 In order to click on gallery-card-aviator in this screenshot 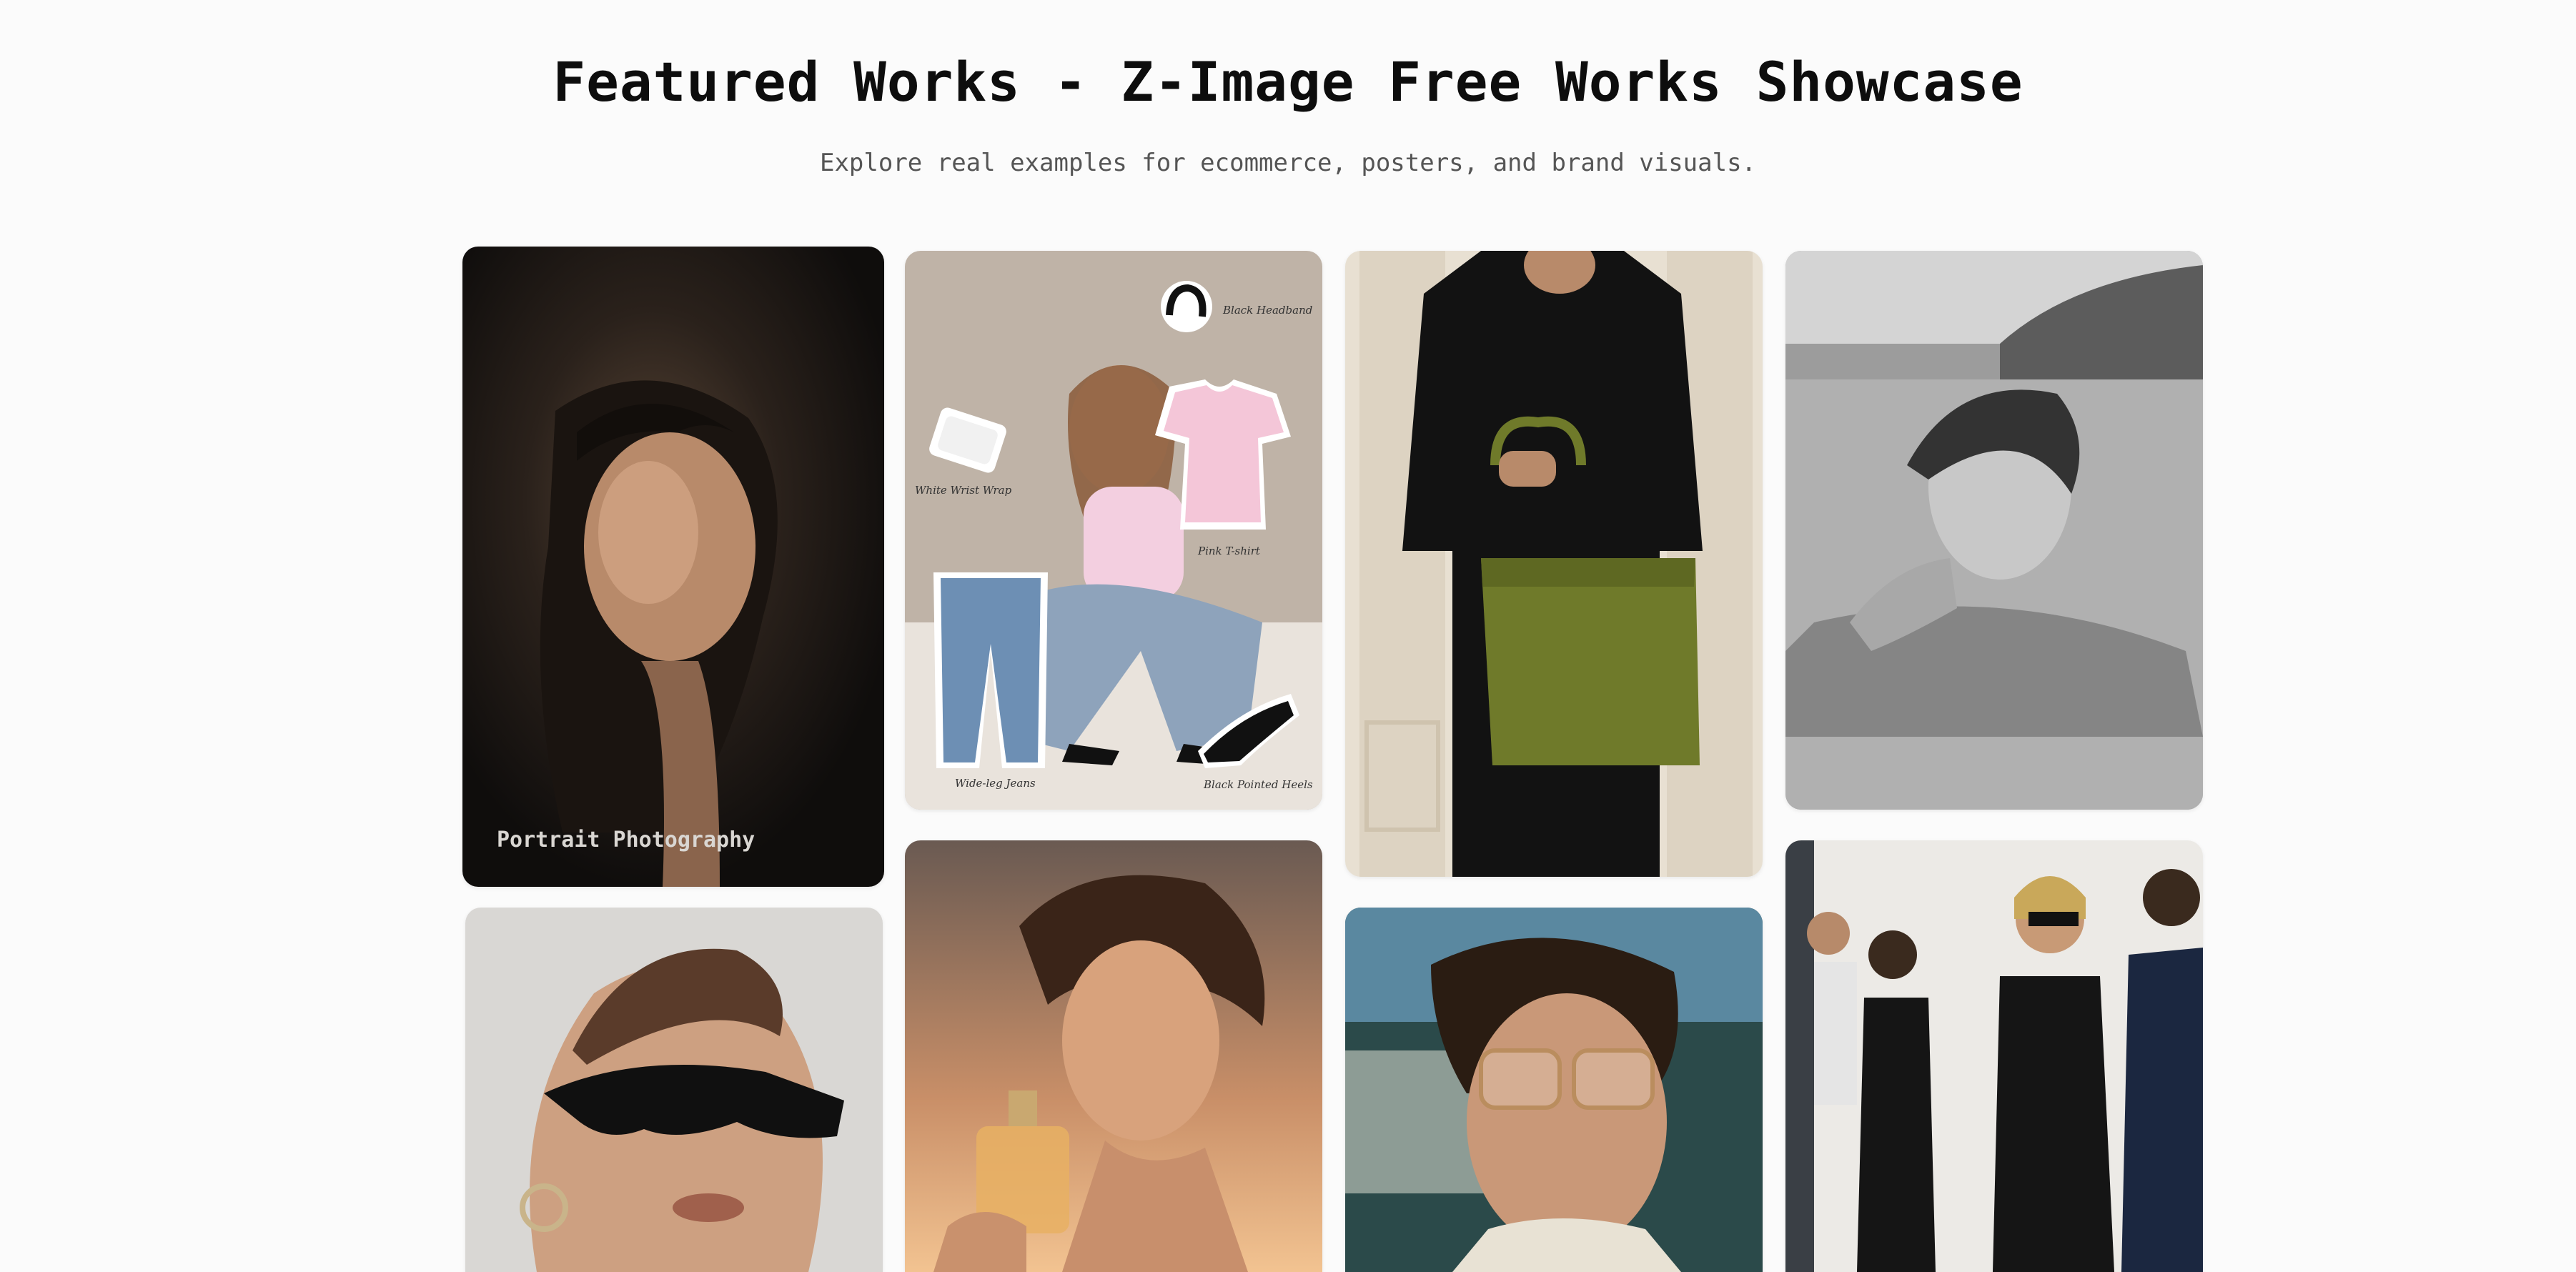, I will do `click(1554, 1090)`.